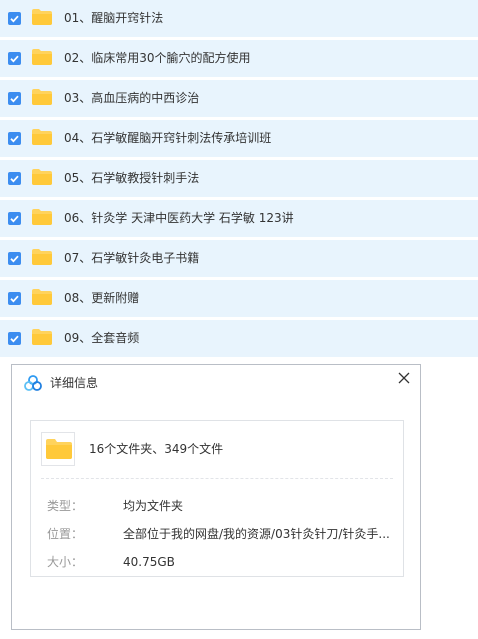 The height and width of the screenshot is (639, 478). I want to click on file-row: 08、更新附赠, so click(239, 300).